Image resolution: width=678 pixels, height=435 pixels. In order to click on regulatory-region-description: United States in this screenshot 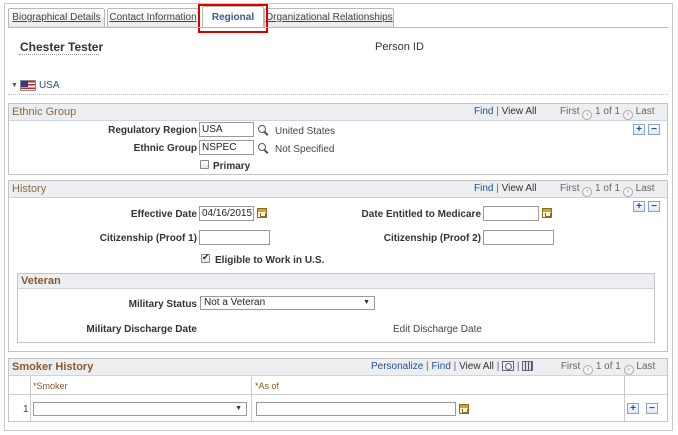, I will do `click(305, 131)`.